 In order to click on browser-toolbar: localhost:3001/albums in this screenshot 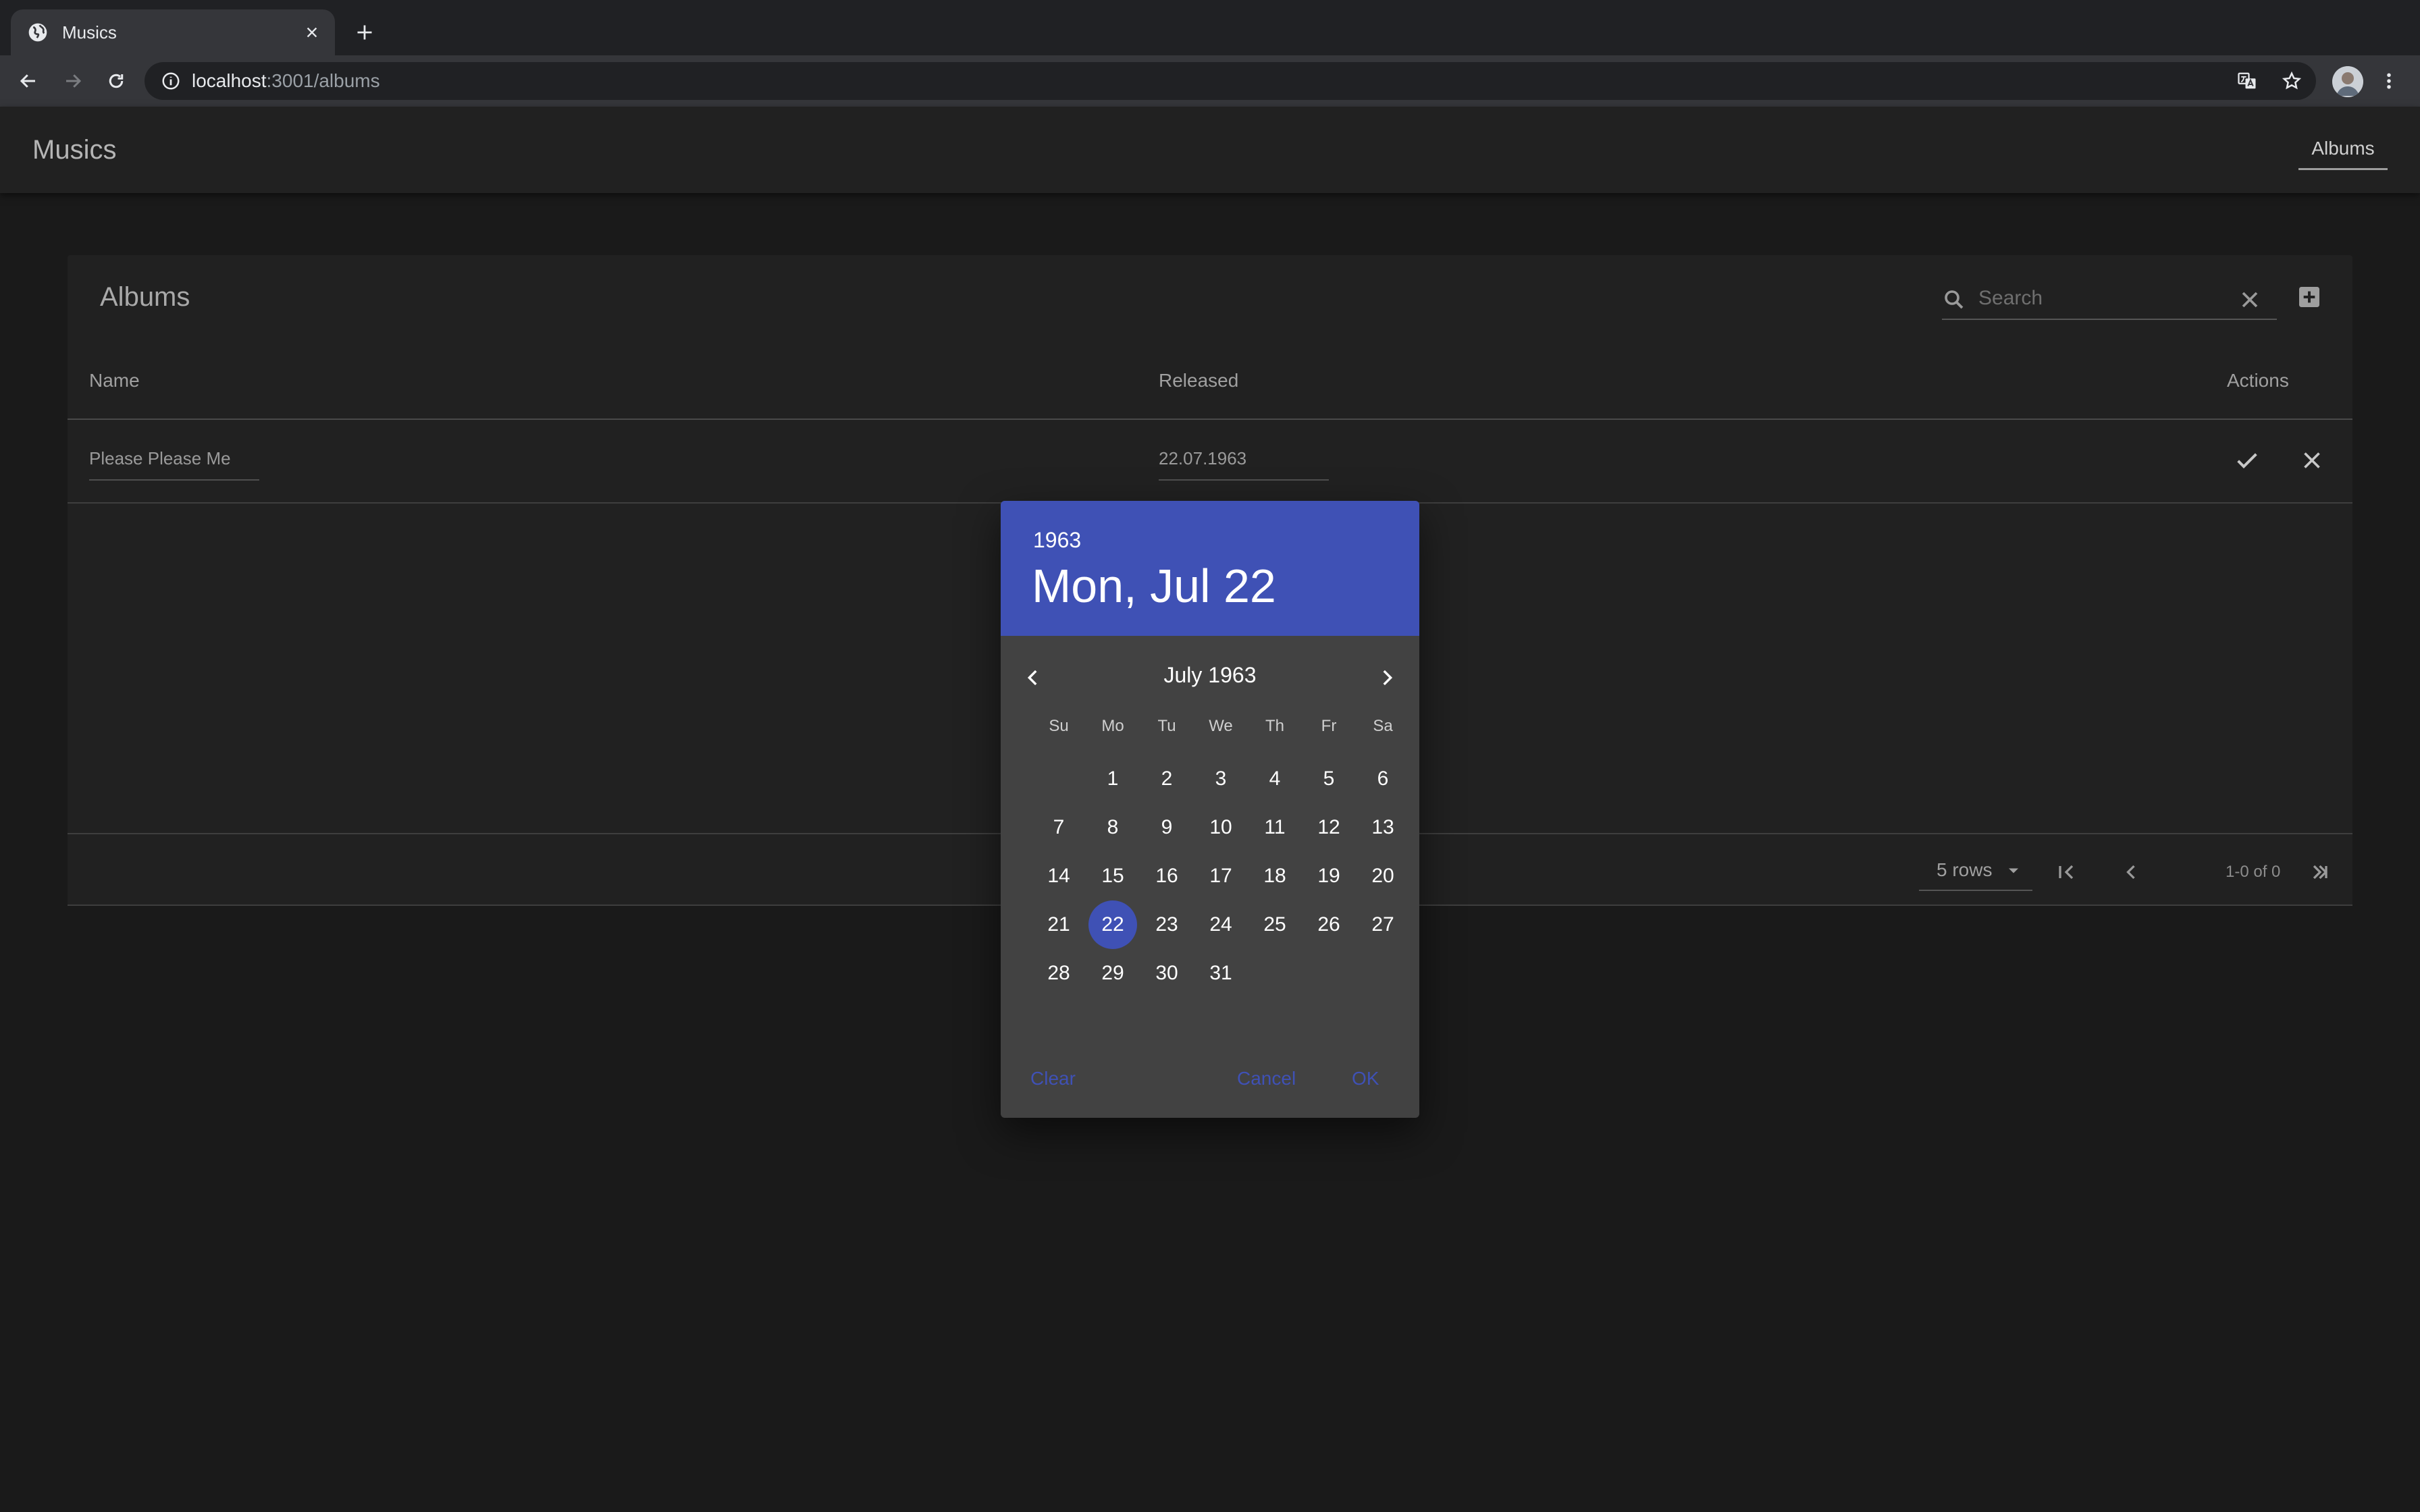, I will do `click(1210, 81)`.